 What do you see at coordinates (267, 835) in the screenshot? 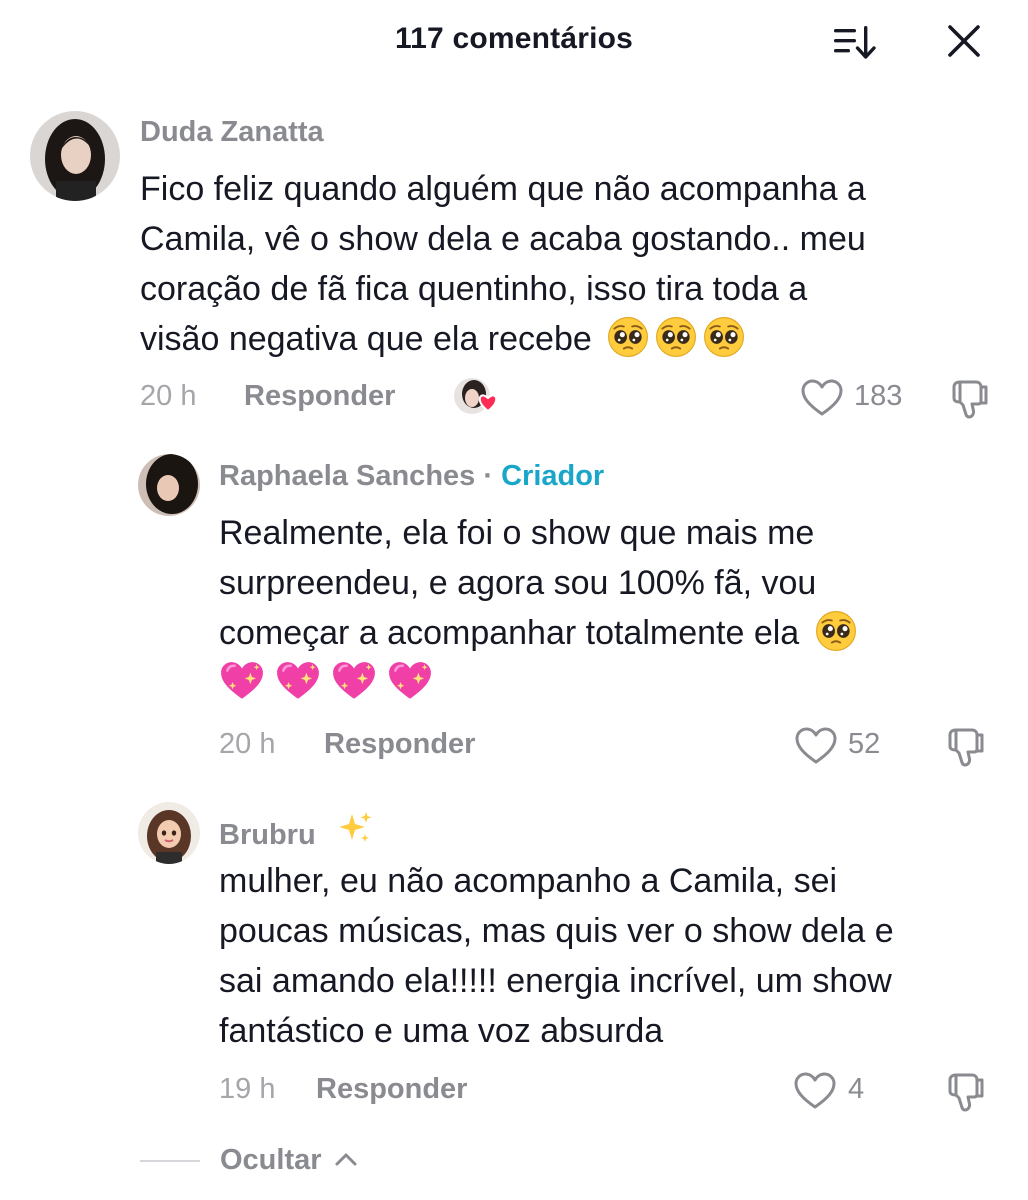
I see `username-text: Brubru` at bounding box center [267, 835].